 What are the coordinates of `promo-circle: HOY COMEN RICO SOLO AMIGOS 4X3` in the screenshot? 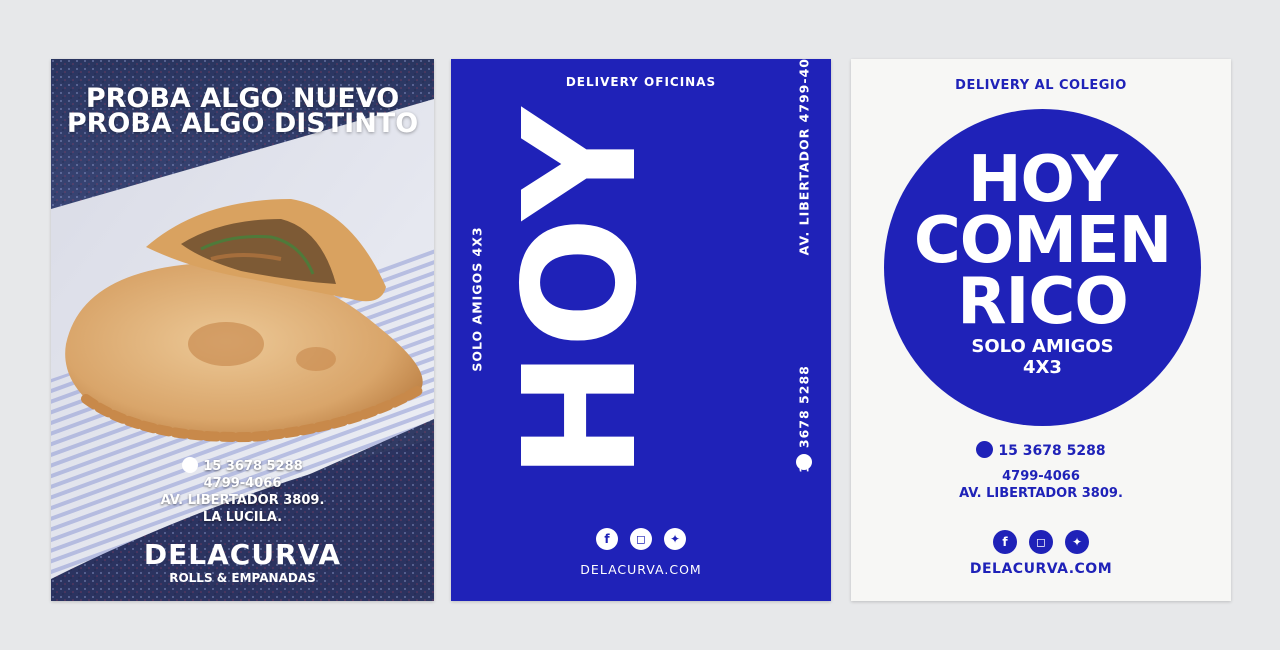 It's located at (1042, 267).